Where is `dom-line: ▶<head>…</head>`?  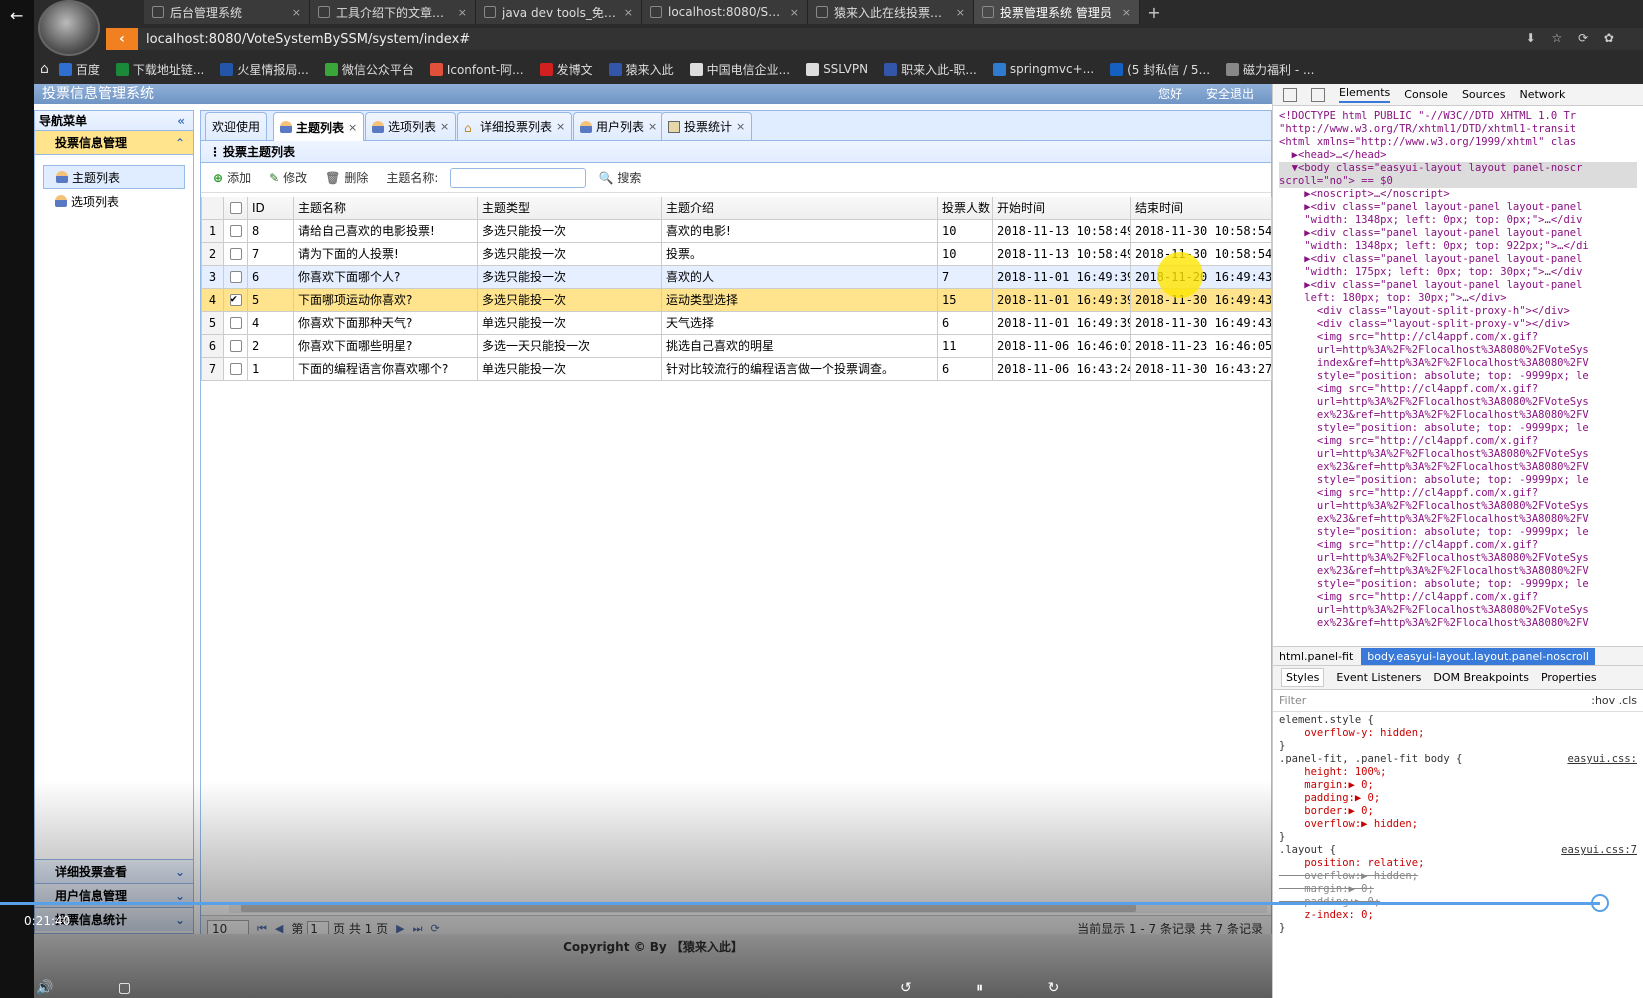 dom-line: ▶<head>…</head> is located at coordinates (1458, 155).